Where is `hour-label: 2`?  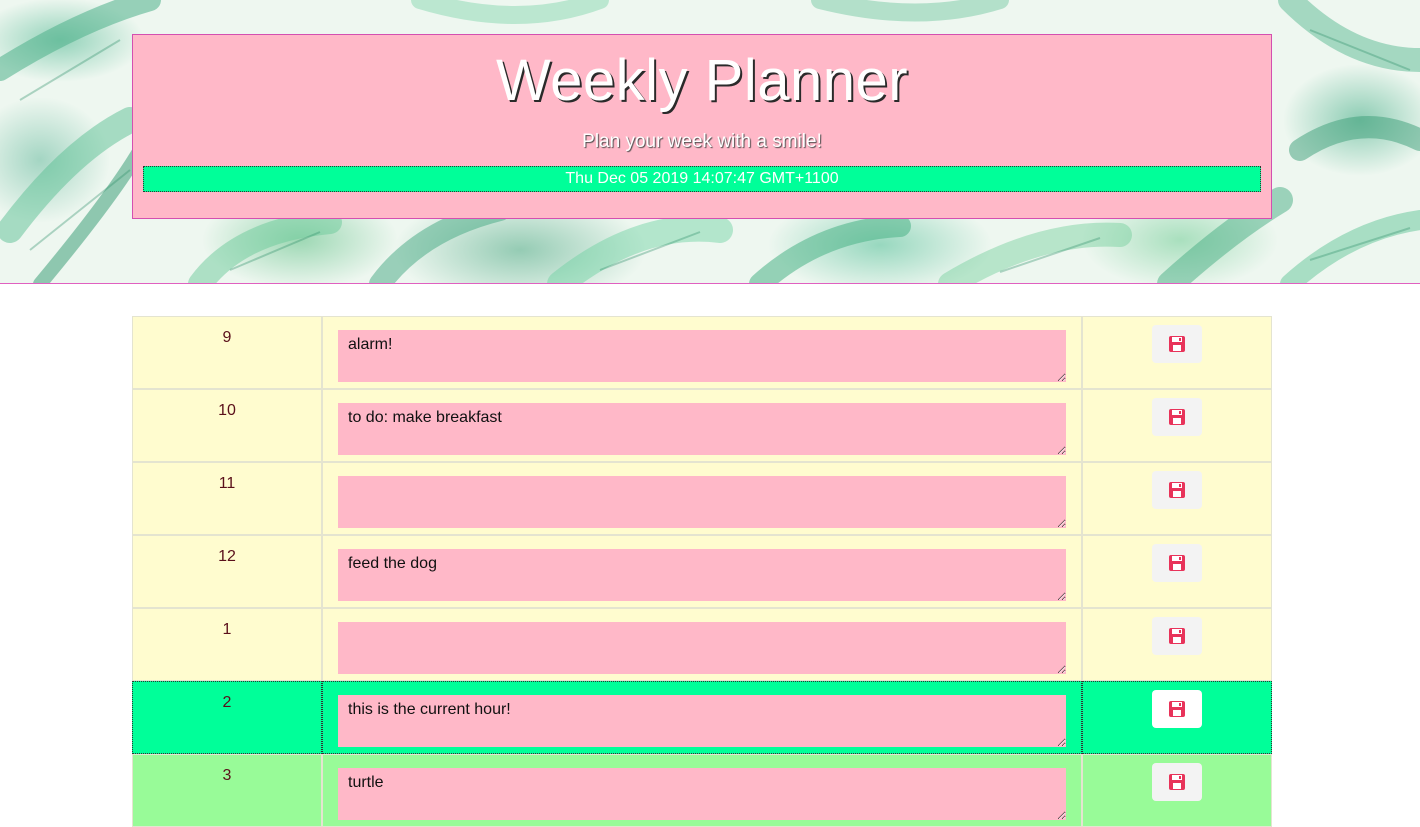
hour-label: 2 is located at coordinates (227, 717).